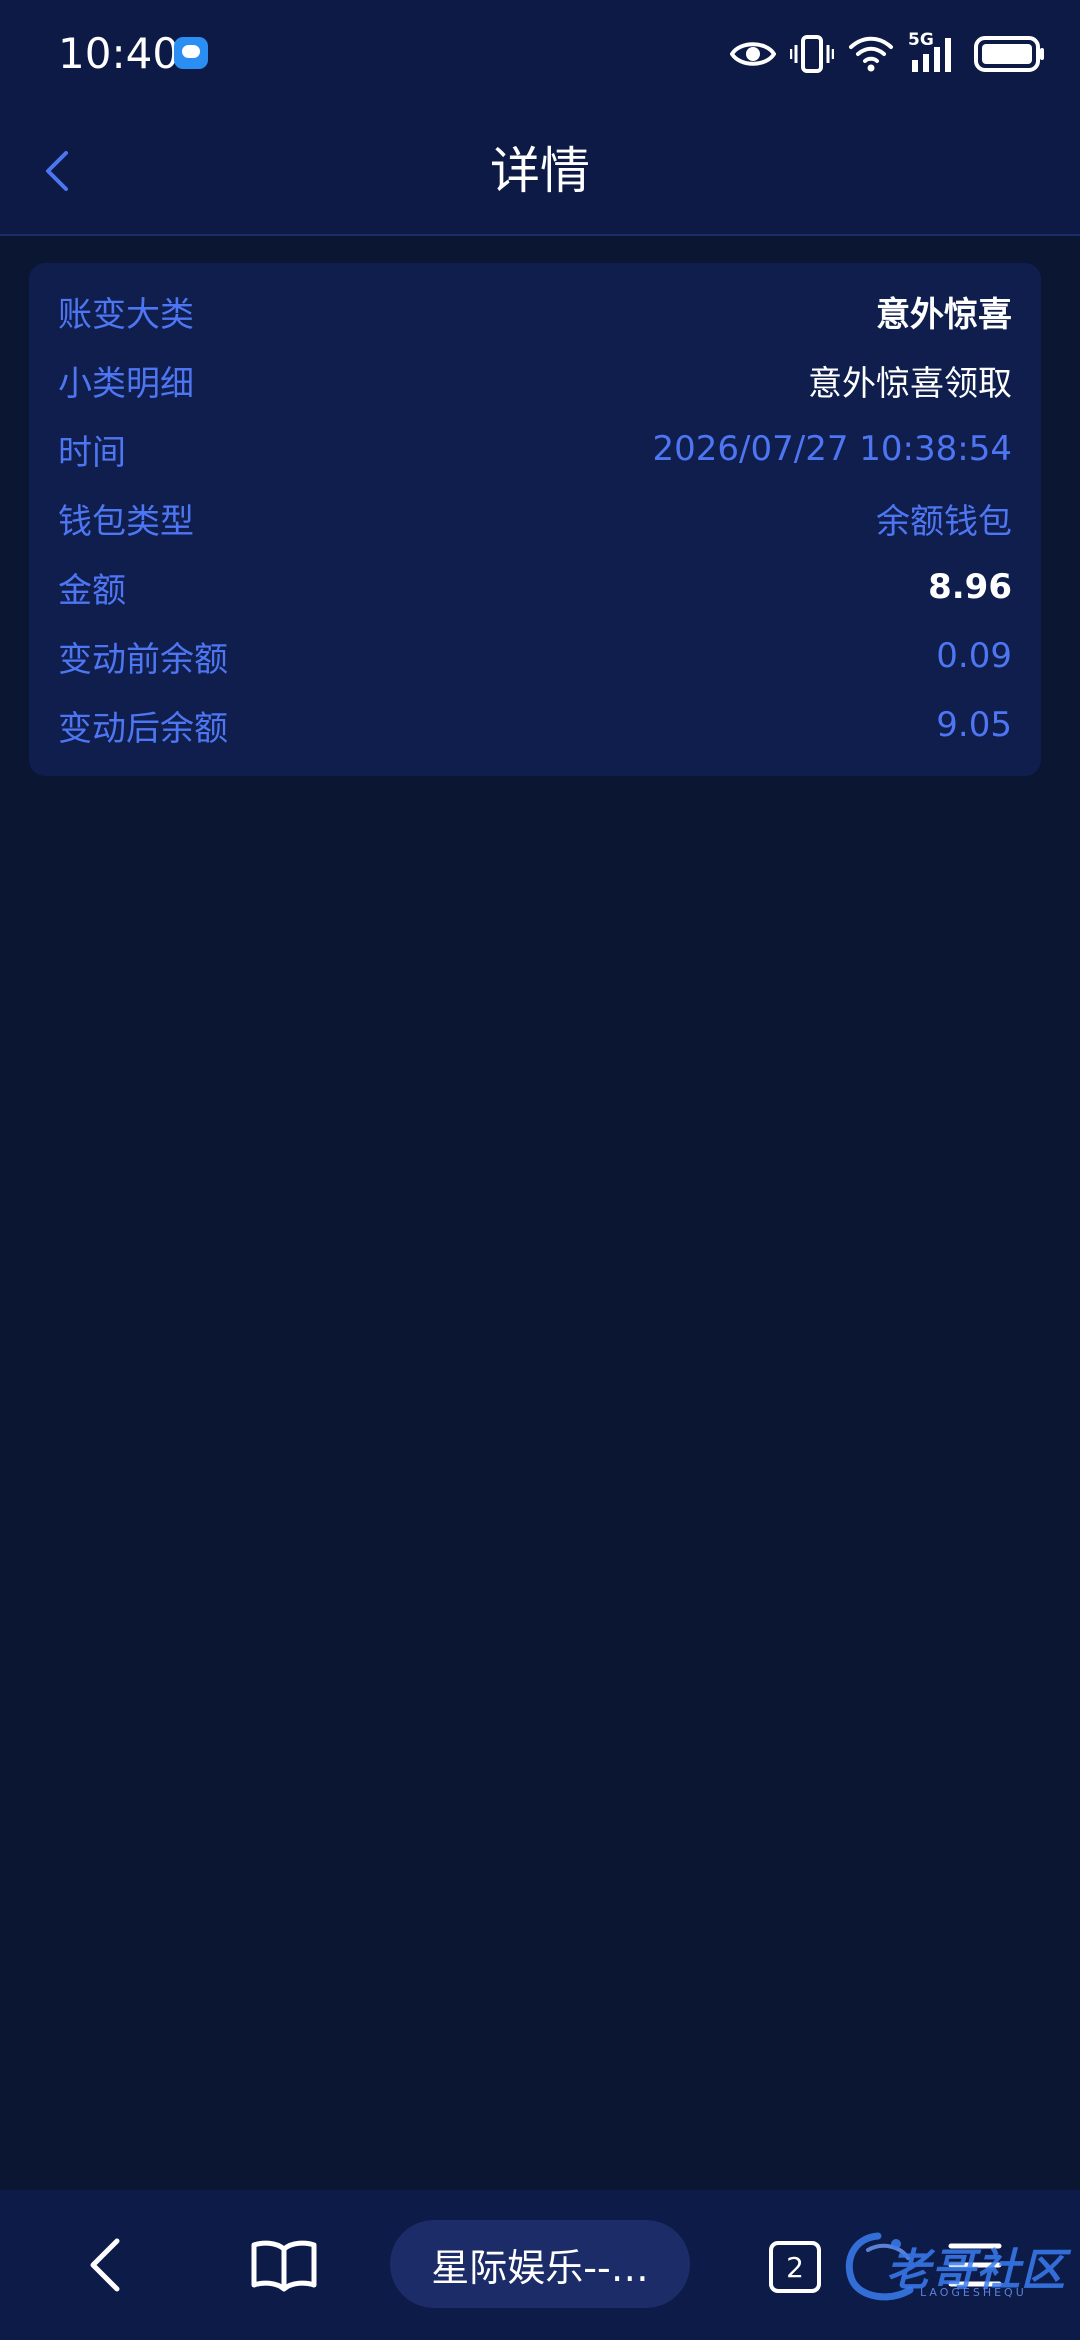 The width and height of the screenshot is (1080, 2340). Describe the element at coordinates (535, 725) in the screenshot. I see `detail-row-balance-after: 变动后余额 9.05` at that location.